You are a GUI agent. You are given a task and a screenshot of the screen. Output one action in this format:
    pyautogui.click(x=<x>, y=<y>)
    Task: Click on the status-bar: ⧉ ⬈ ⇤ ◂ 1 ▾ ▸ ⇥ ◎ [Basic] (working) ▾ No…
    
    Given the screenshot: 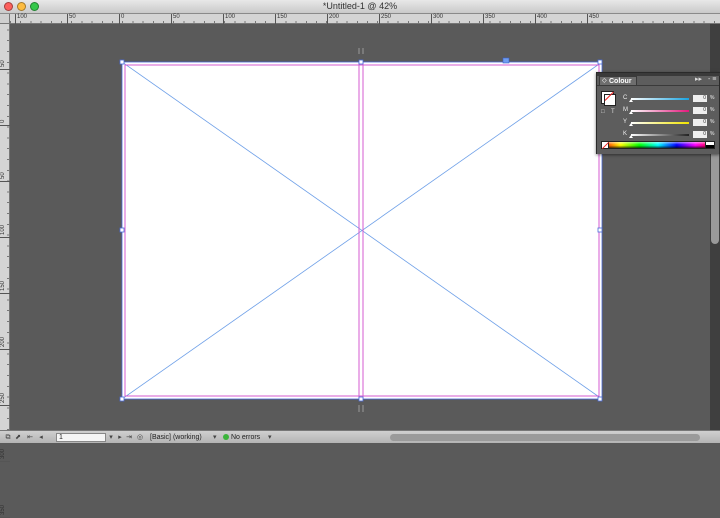 What is the action you would take?
    pyautogui.click(x=360, y=436)
    